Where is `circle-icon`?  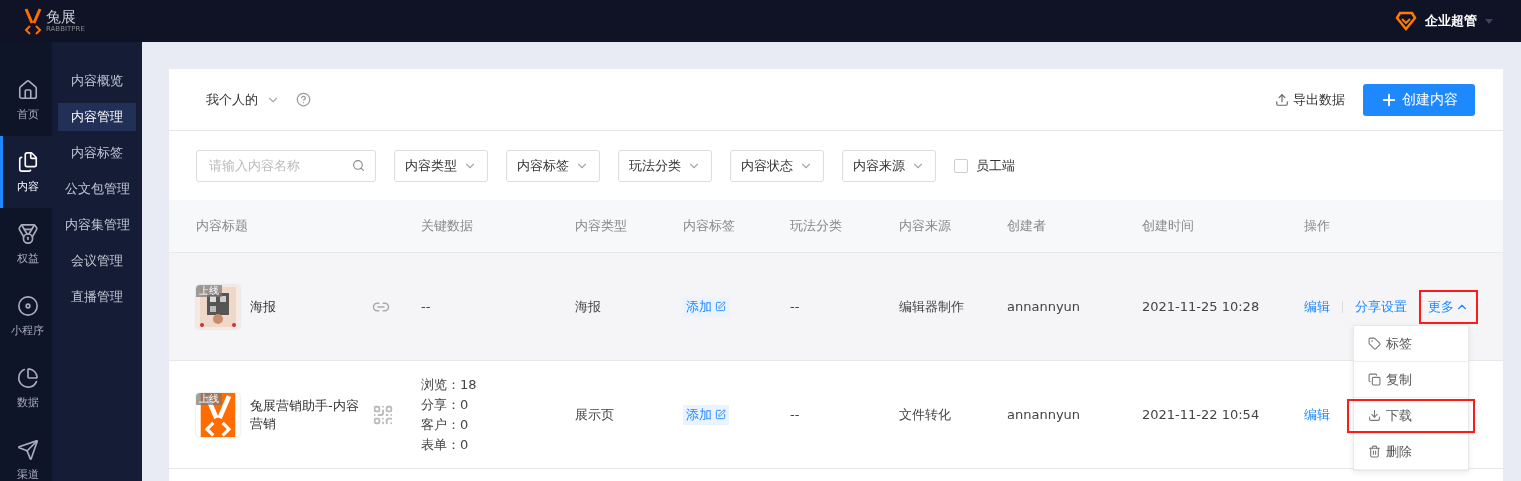
circle-icon is located at coordinates (27, 305).